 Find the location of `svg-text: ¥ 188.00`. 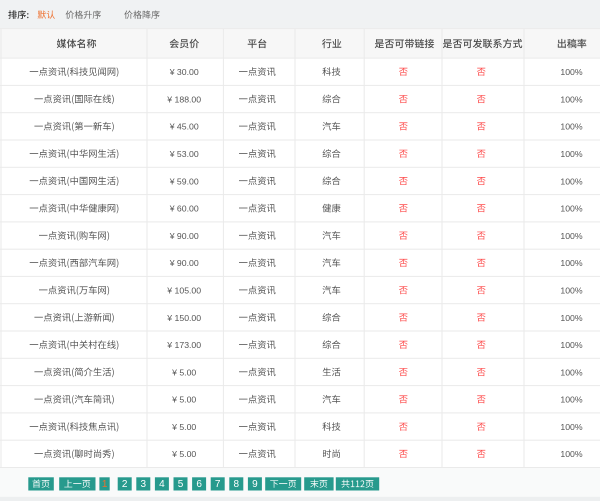

svg-text: ¥ 188.00 is located at coordinates (183, 99).